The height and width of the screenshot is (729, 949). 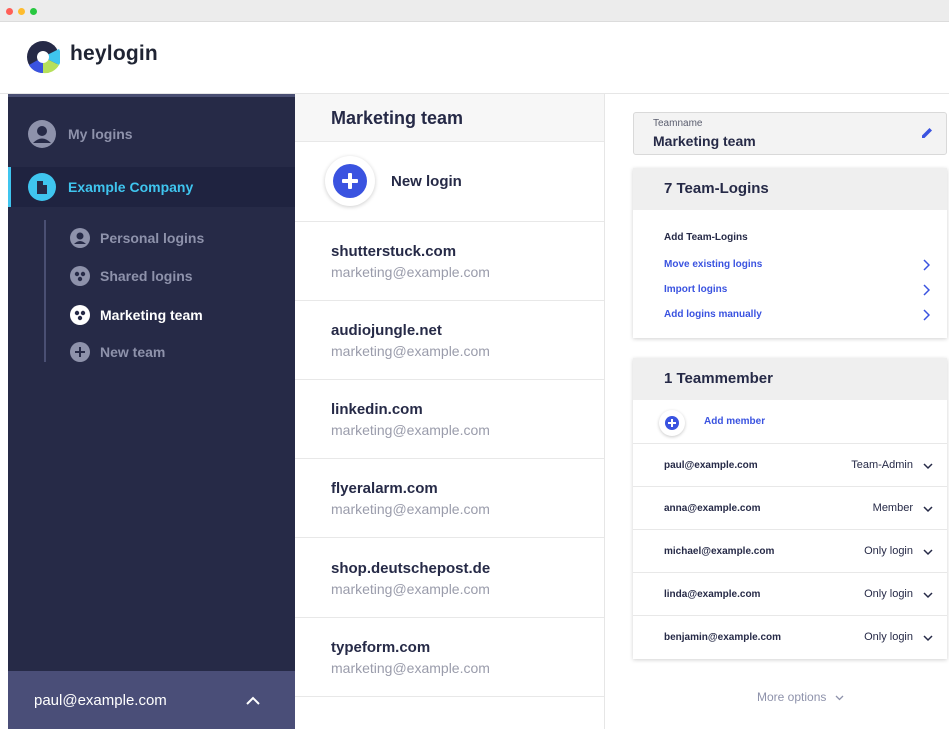 I want to click on login-domain: shutterstuck.com, so click(x=394, y=251).